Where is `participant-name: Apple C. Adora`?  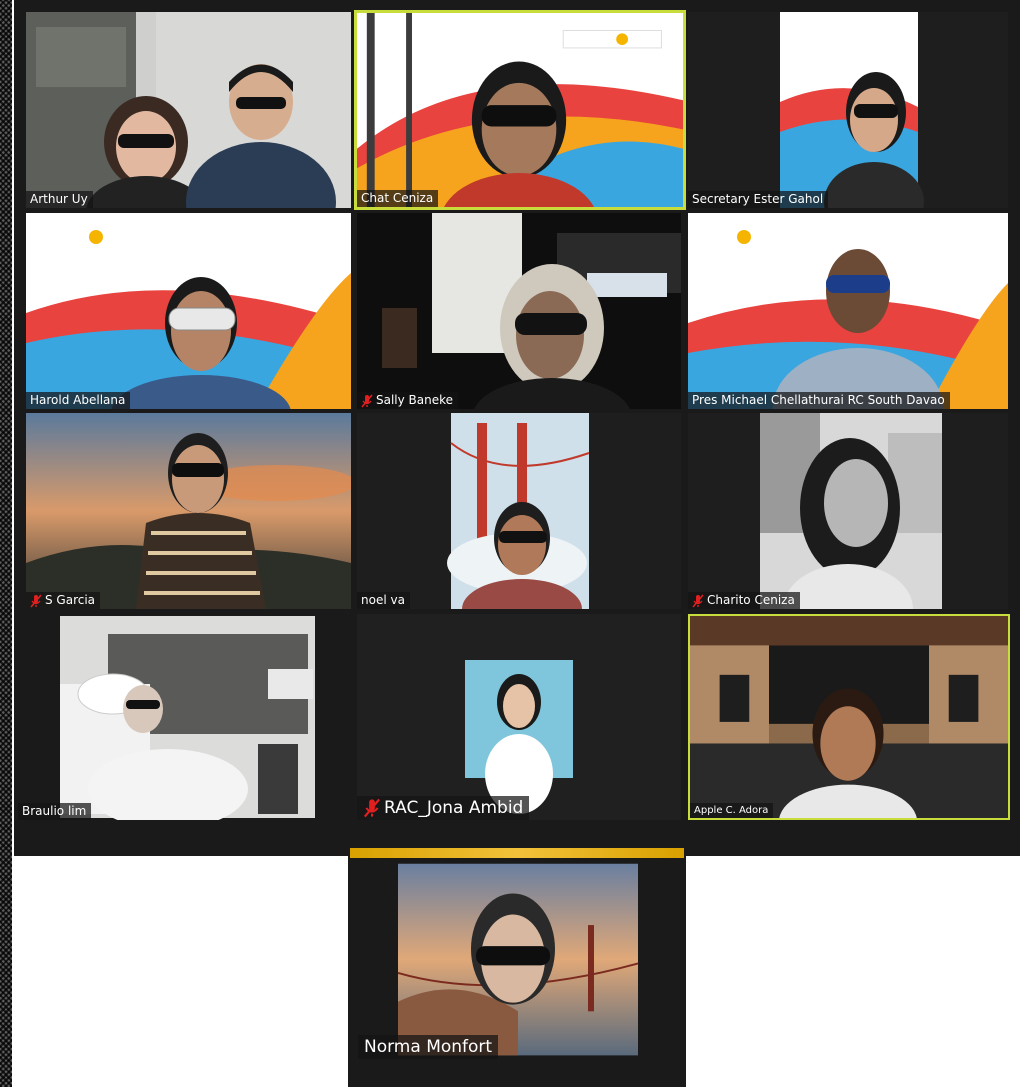
participant-name: Apple C. Adora is located at coordinates (731, 810).